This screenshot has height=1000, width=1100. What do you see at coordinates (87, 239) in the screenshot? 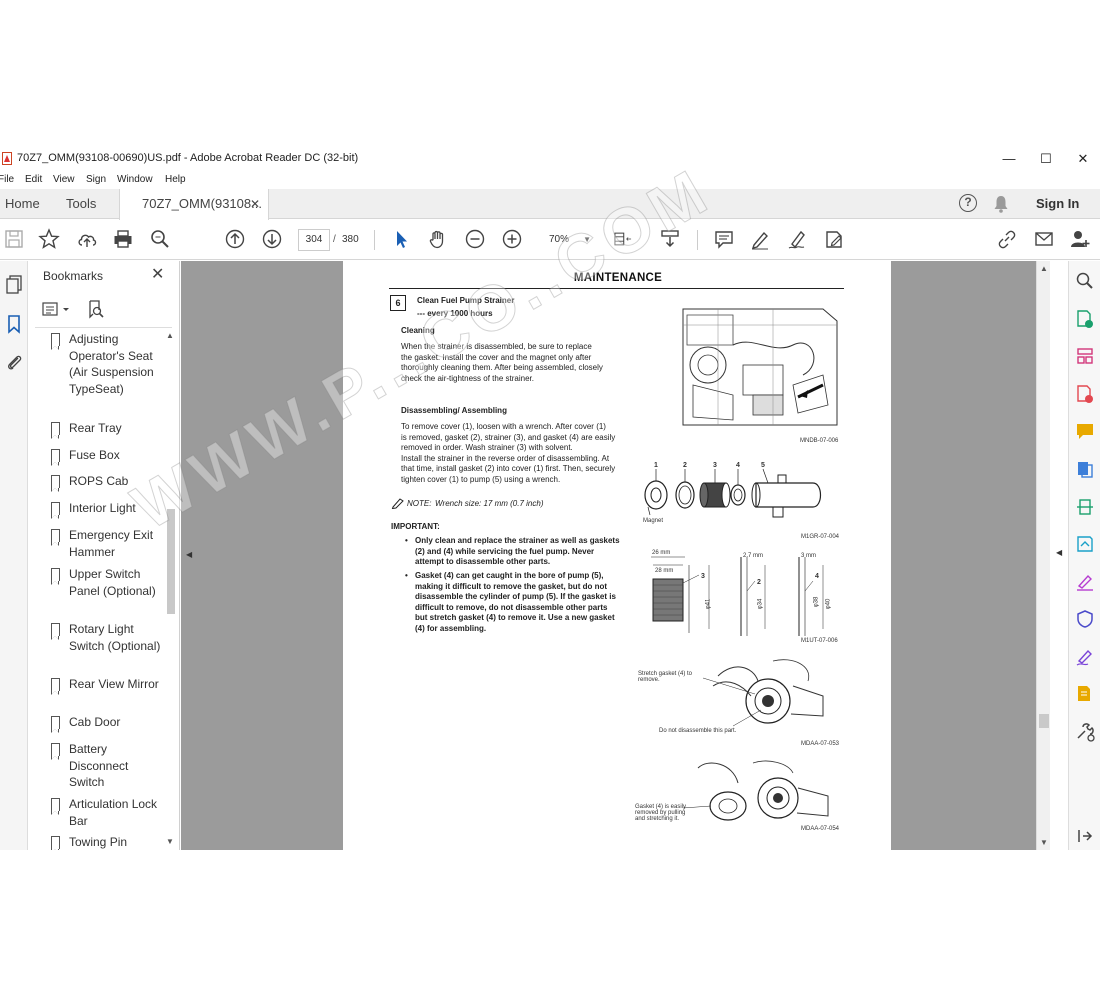
I see `cloud-upload-icon` at bounding box center [87, 239].